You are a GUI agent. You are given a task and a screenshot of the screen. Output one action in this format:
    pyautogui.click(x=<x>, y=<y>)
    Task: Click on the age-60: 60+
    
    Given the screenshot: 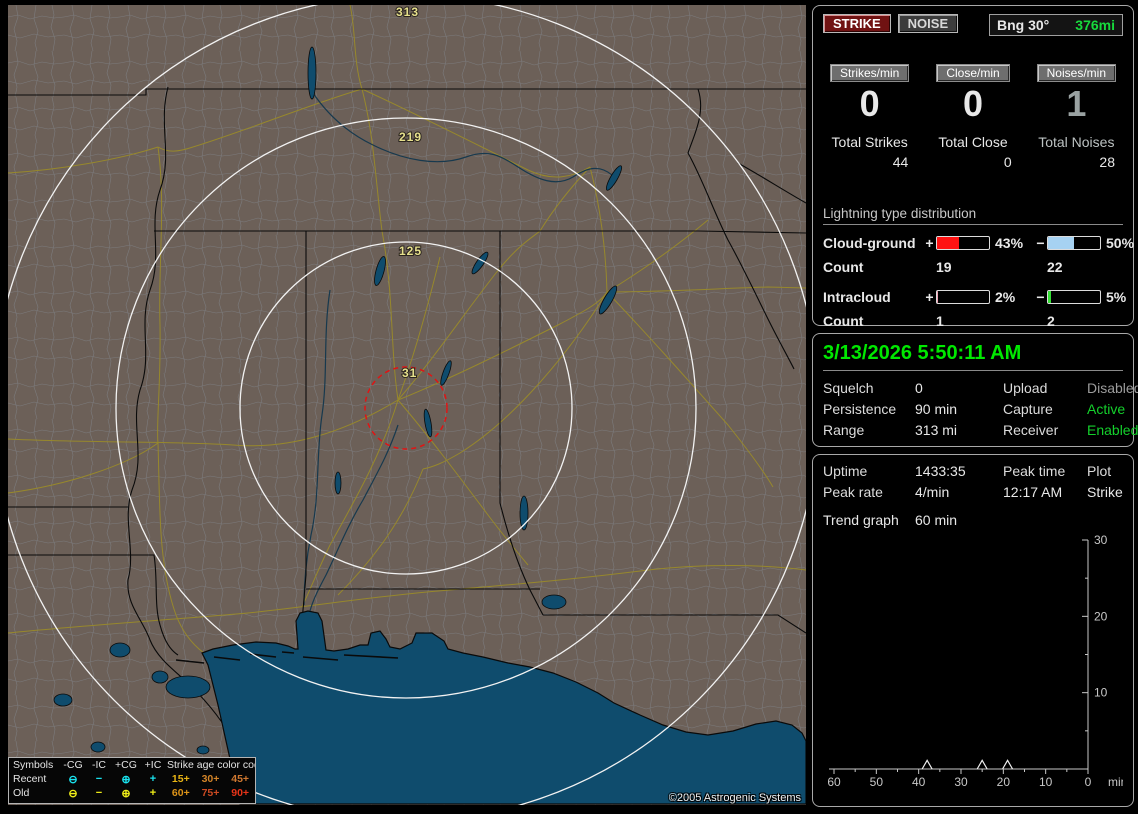 What is the action you would take?
    pyautogui.click(x=180, y=793)
    